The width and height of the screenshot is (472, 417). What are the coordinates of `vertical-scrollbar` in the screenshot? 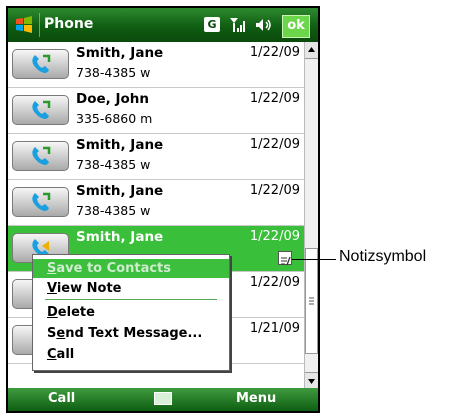 It's located at (311, 215).